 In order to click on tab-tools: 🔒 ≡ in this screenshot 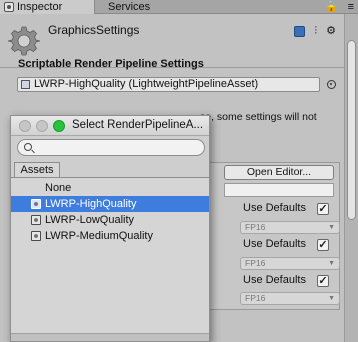, I will do `click(336, 7)`.